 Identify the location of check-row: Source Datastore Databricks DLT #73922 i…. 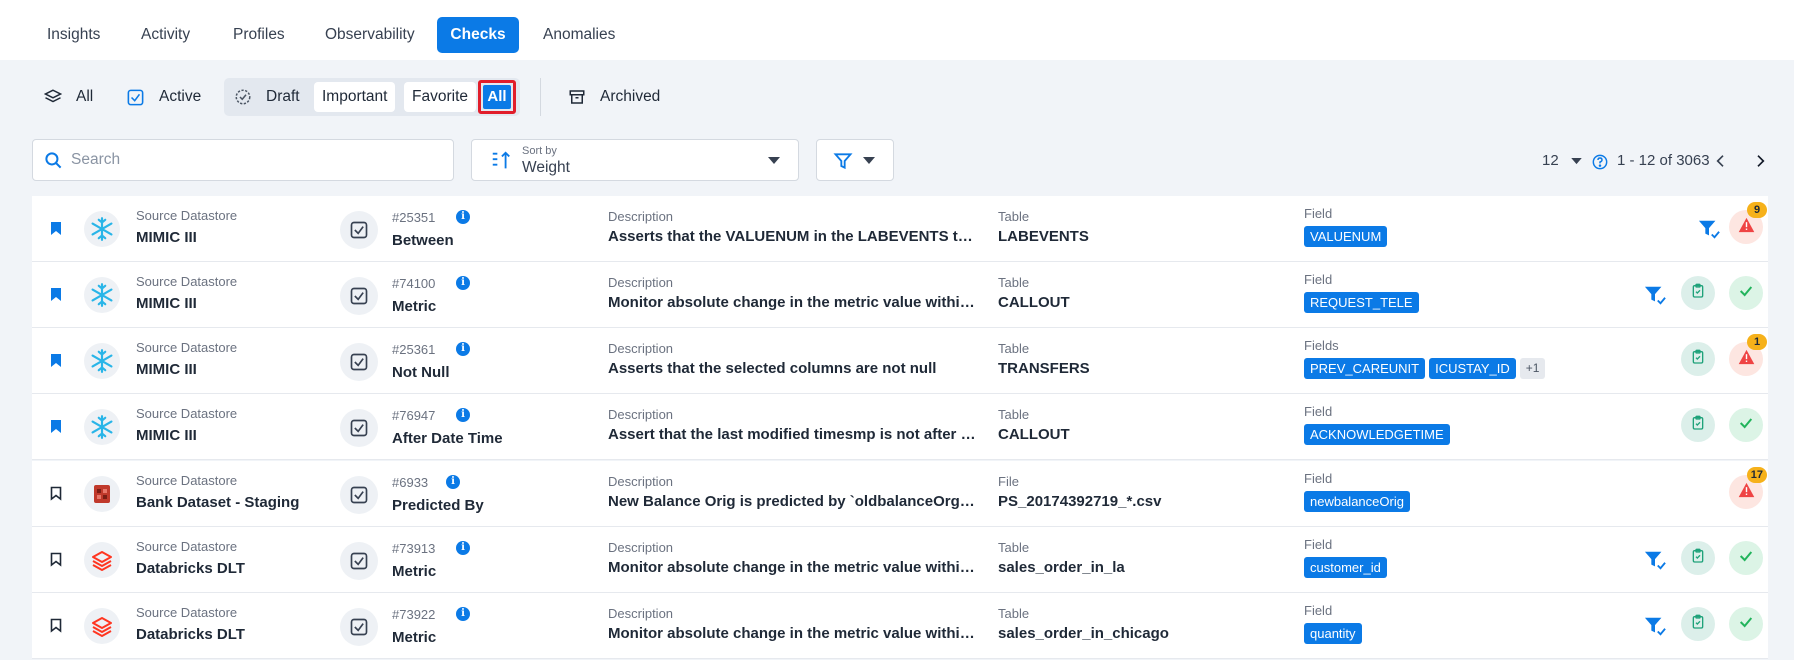
(900, 626).